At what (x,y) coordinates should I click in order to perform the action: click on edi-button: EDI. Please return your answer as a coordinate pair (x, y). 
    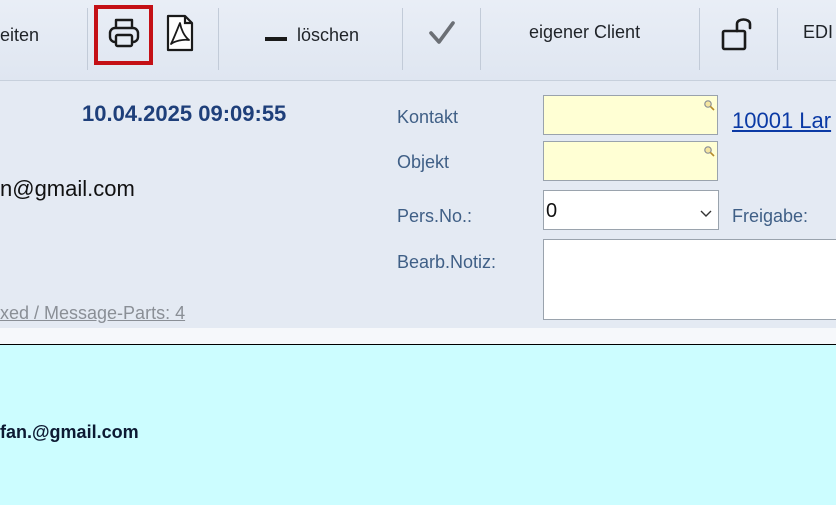
    Looking at the image, I should click on (818, 32).